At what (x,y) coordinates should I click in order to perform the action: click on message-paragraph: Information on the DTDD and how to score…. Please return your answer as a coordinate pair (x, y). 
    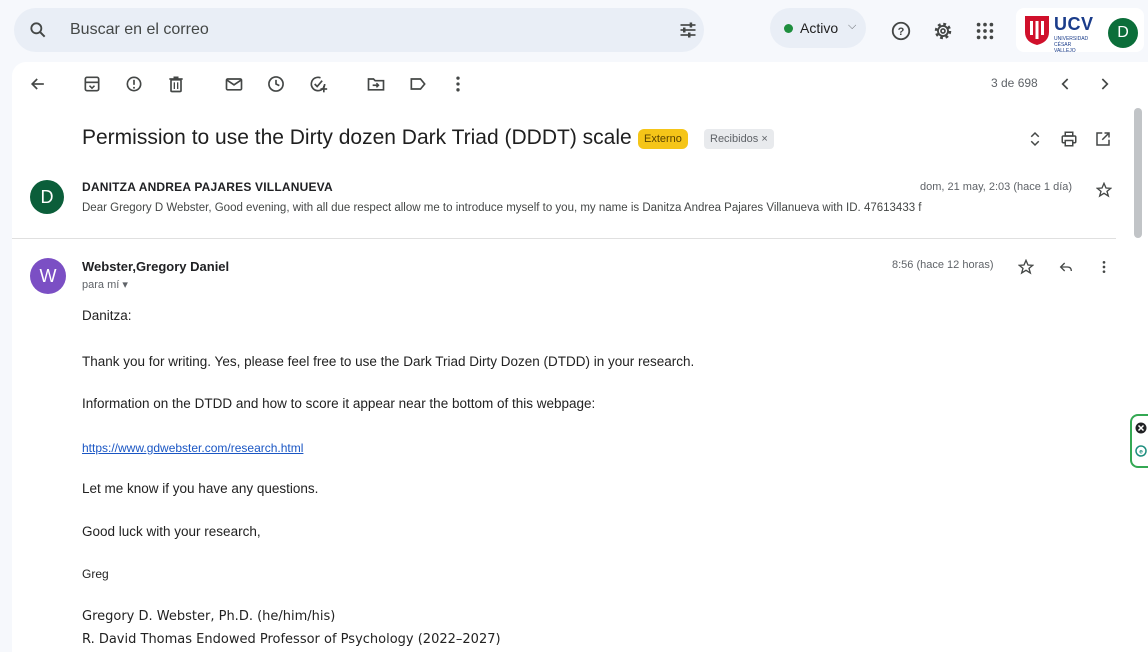
    Looking at the image, I should click on (339, 403).